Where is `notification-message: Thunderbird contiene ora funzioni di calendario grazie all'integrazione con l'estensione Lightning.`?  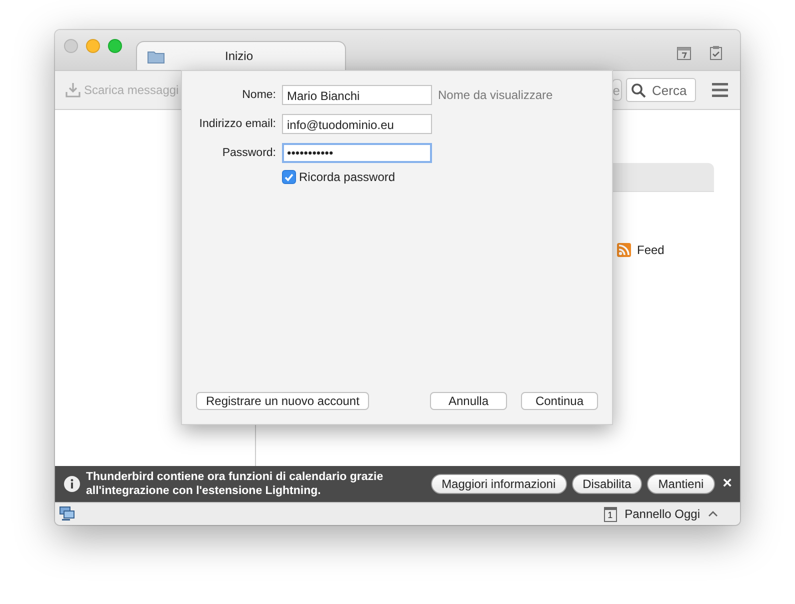 notification-message: Thunderbird contiene ora funzioni di calendario grazie all'integrazione con l'estensione Lightning. is located at coordinates (235, 484).